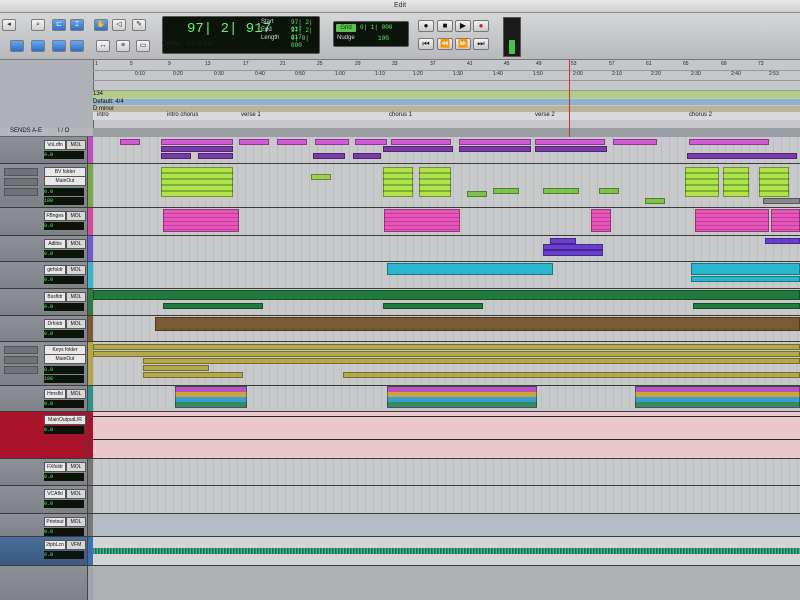 This screenshot has width=800, height=600. Describe the element at coordinates (55, 494) in the screenshot. I see `track-name: VCAfld` at that location.